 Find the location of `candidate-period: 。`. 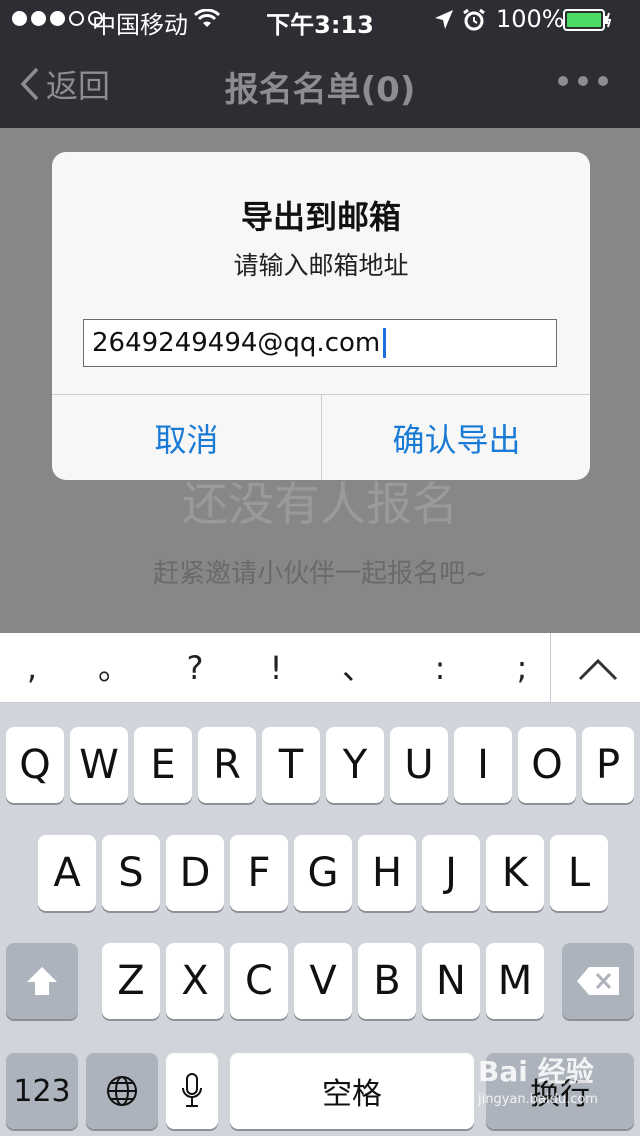

candidate-period: 。 is located at coordinates (114, 668).